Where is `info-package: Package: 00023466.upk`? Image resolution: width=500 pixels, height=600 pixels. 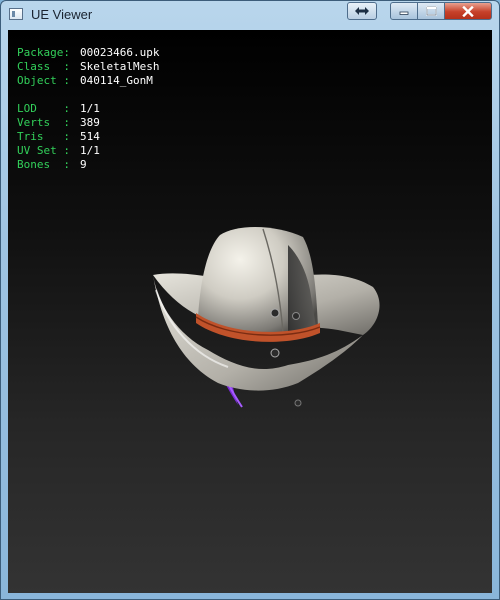
info-package: Package: 00023466.upk is located at coordinates (88, 53).